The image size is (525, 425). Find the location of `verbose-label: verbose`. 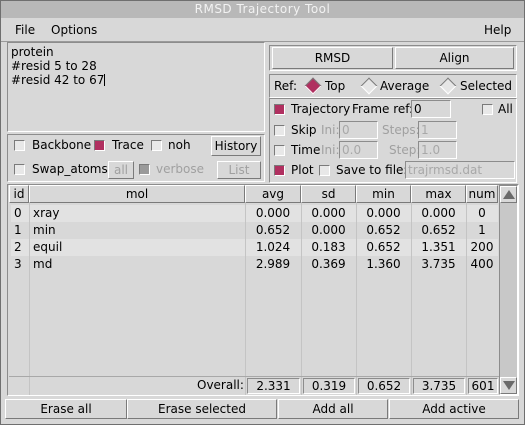

verbose-label: verbose is located at coordinates (180, 169).